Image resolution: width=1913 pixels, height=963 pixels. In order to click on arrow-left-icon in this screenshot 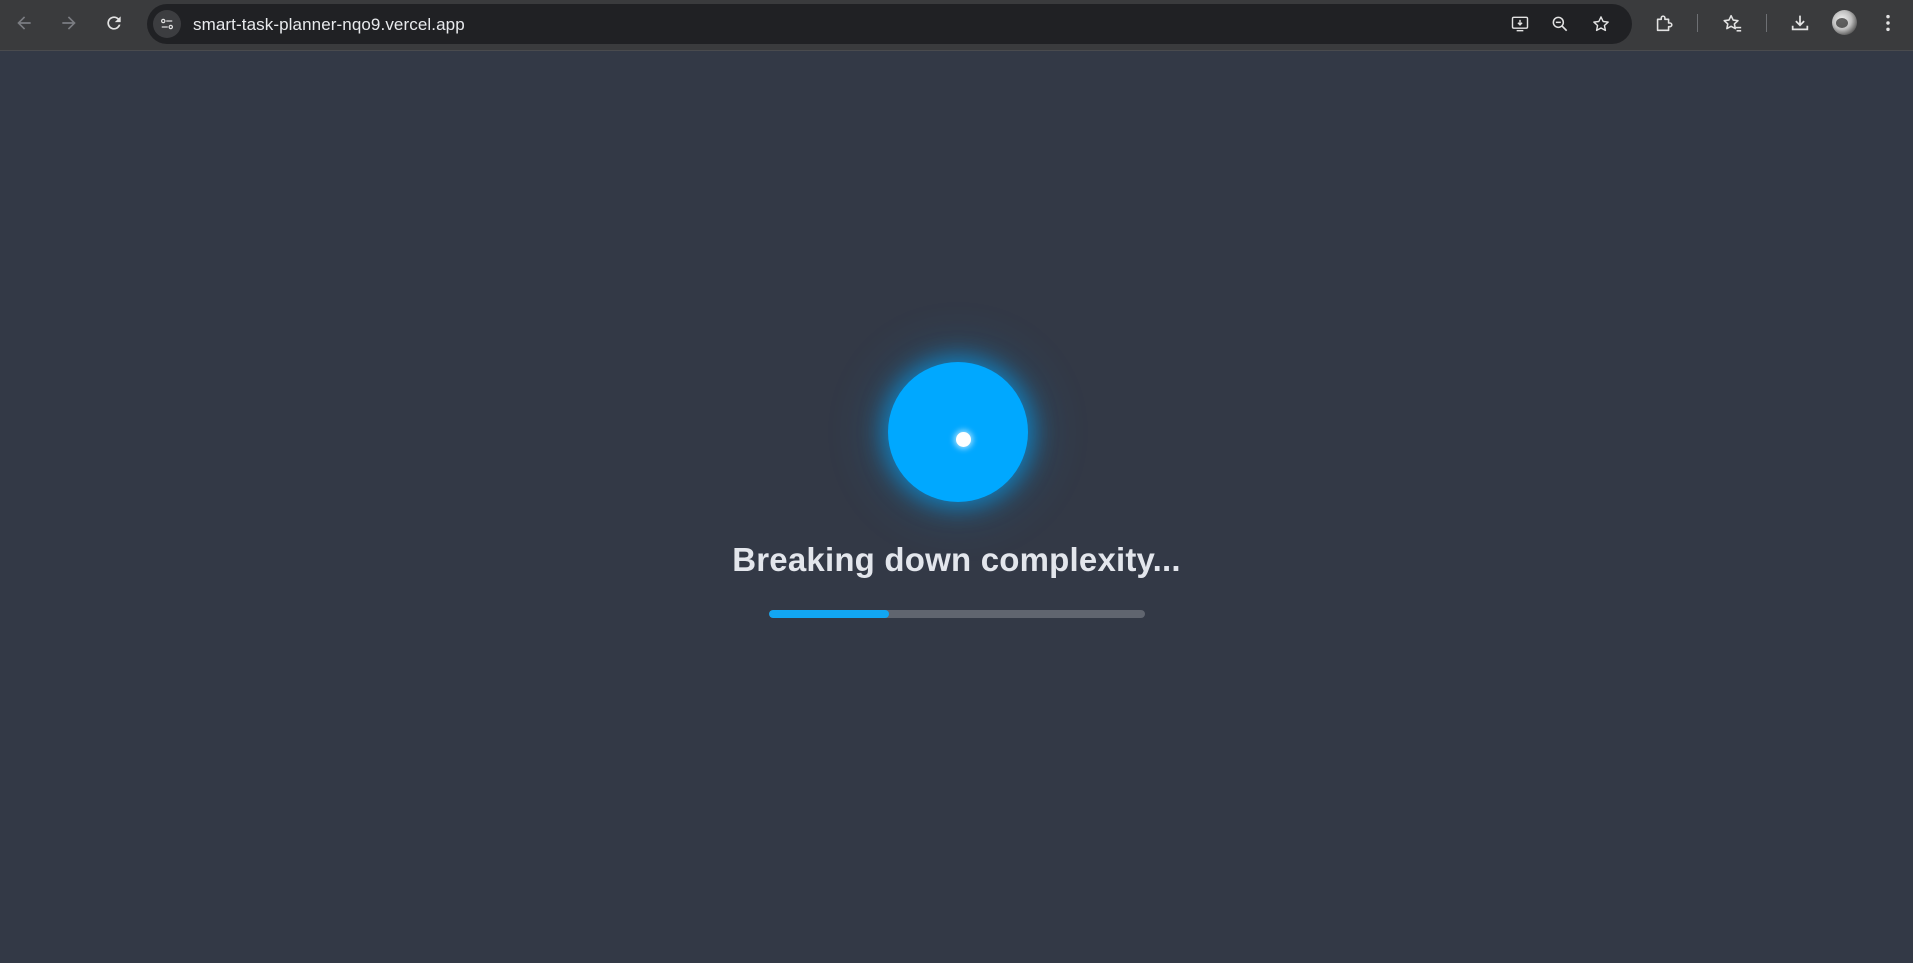, I will do `click(24, 23)`.